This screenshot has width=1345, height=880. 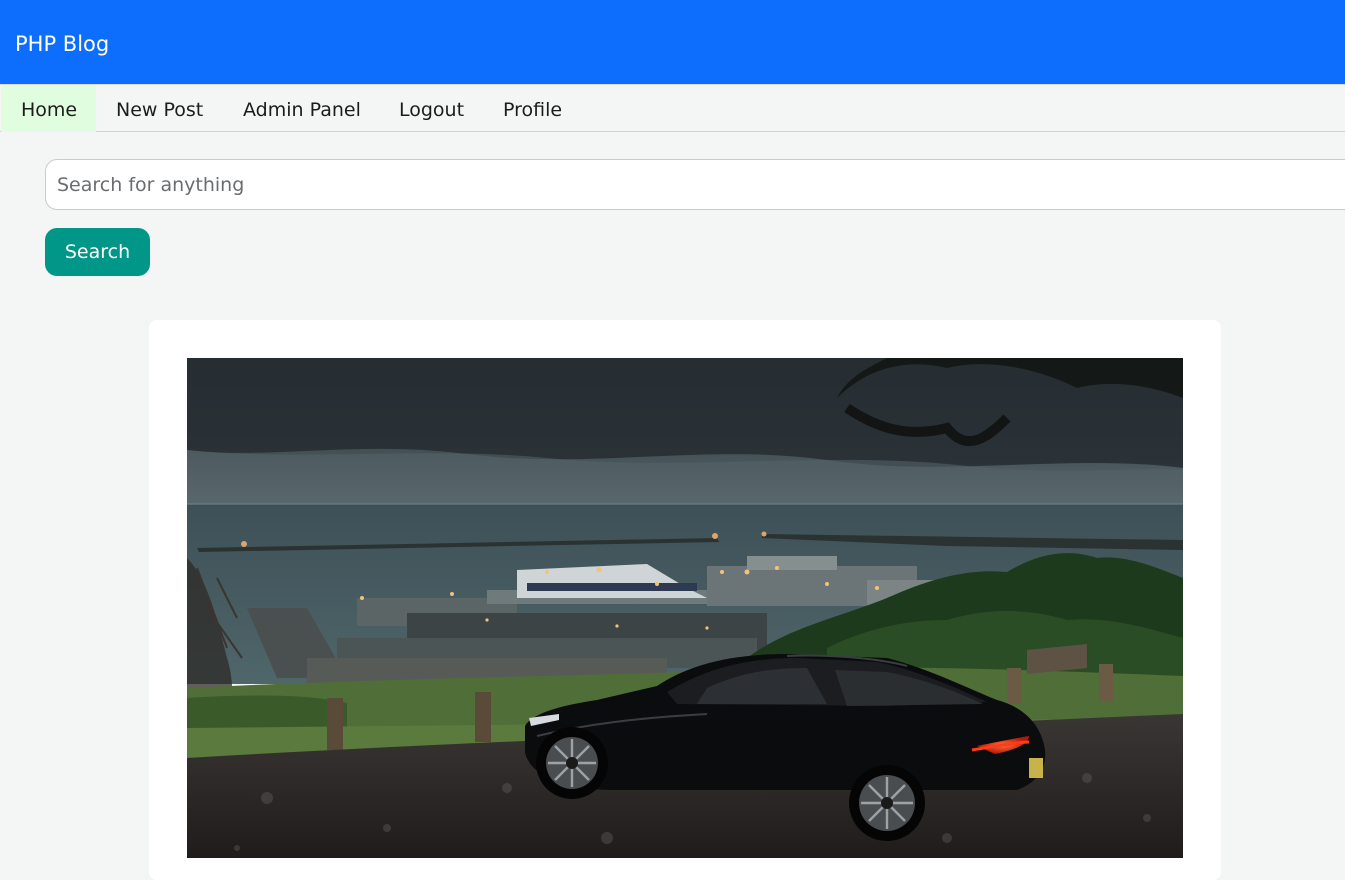 I want to click on nav-item-home: Home, so click(x=48, y=108).